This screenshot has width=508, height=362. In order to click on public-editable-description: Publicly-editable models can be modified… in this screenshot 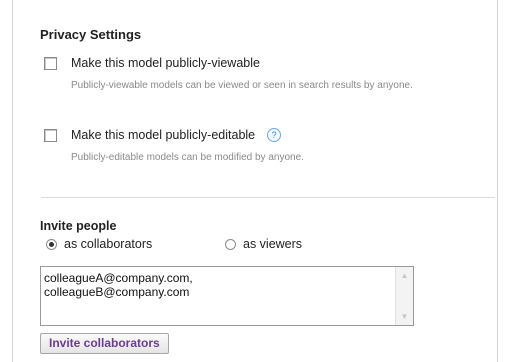, I will do `click(187, 157)`.